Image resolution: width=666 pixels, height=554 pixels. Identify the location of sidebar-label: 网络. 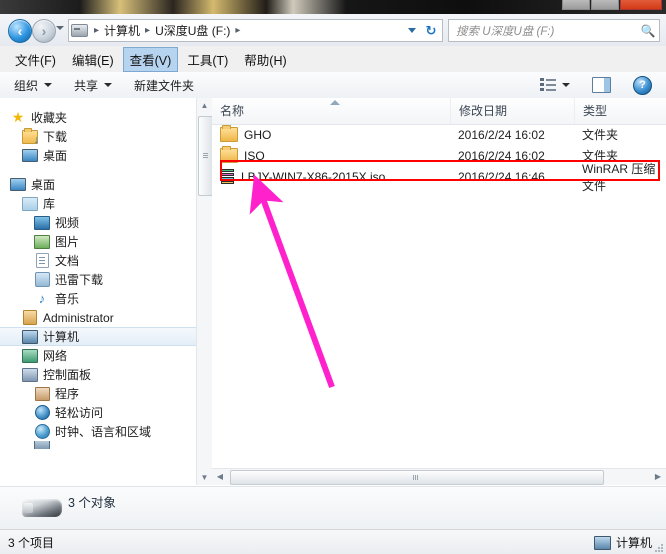
(55, 356).